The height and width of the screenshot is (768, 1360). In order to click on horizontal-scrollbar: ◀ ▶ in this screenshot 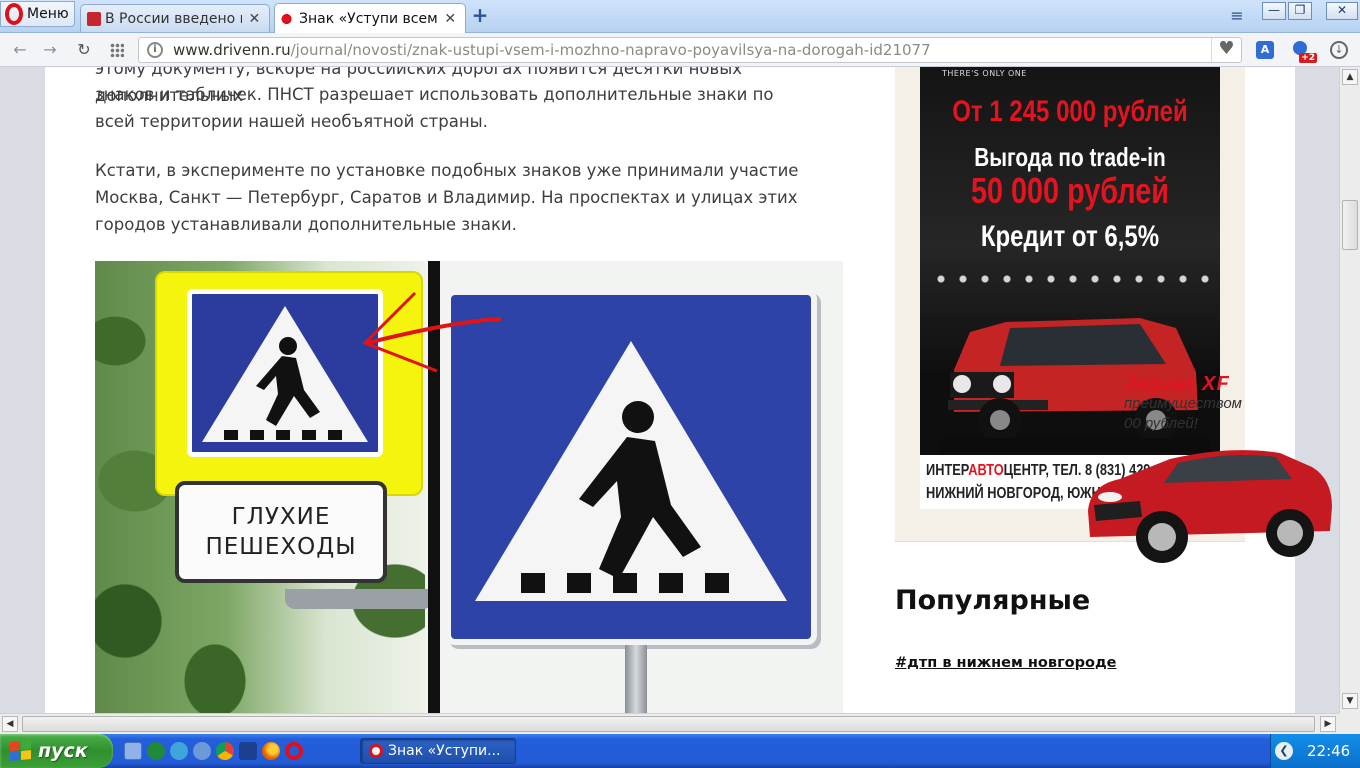, I will do `click(669, 723)`.